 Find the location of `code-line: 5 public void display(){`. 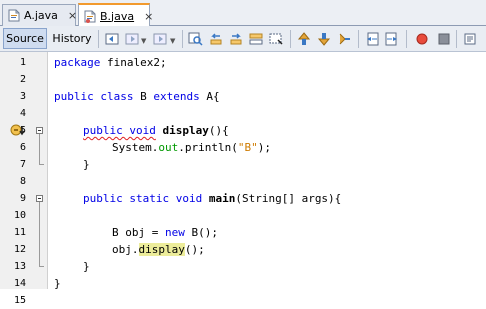

code-line: 5 public void display(){ is located at coordinates (243, 130).